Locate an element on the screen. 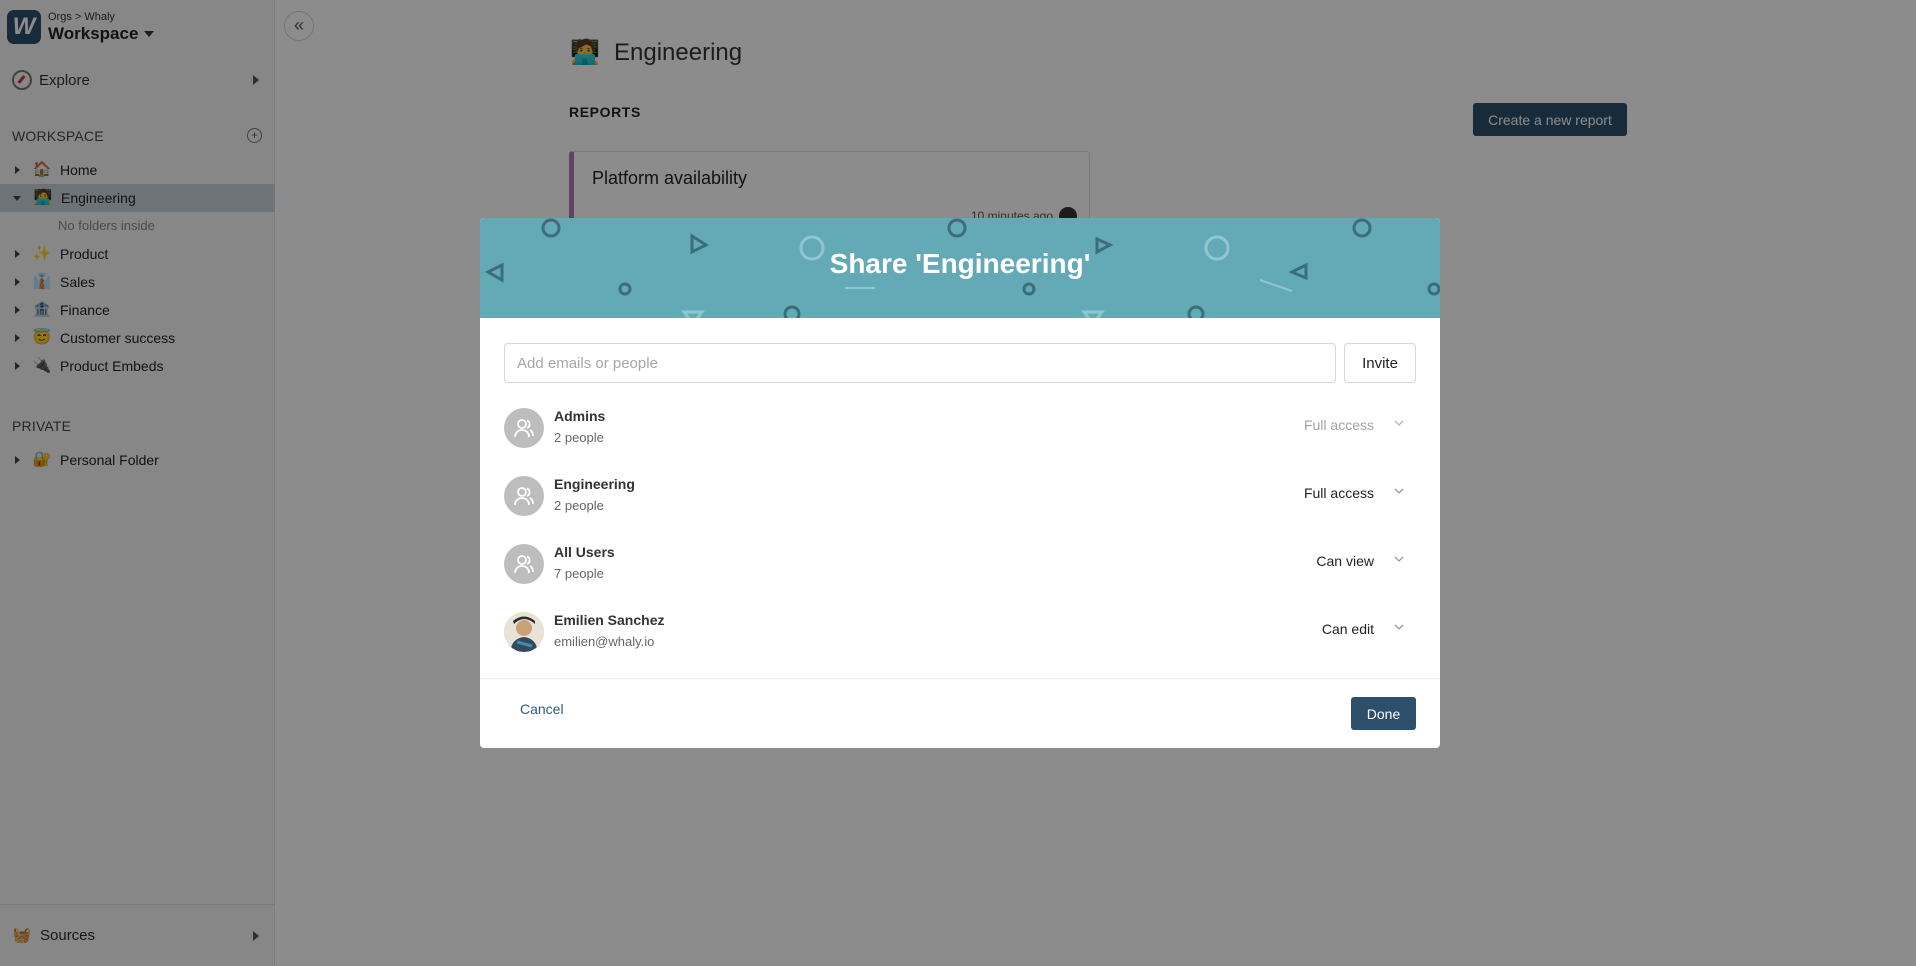  modal-title: Share 'Engineering' is located at coordinates (960, 263).